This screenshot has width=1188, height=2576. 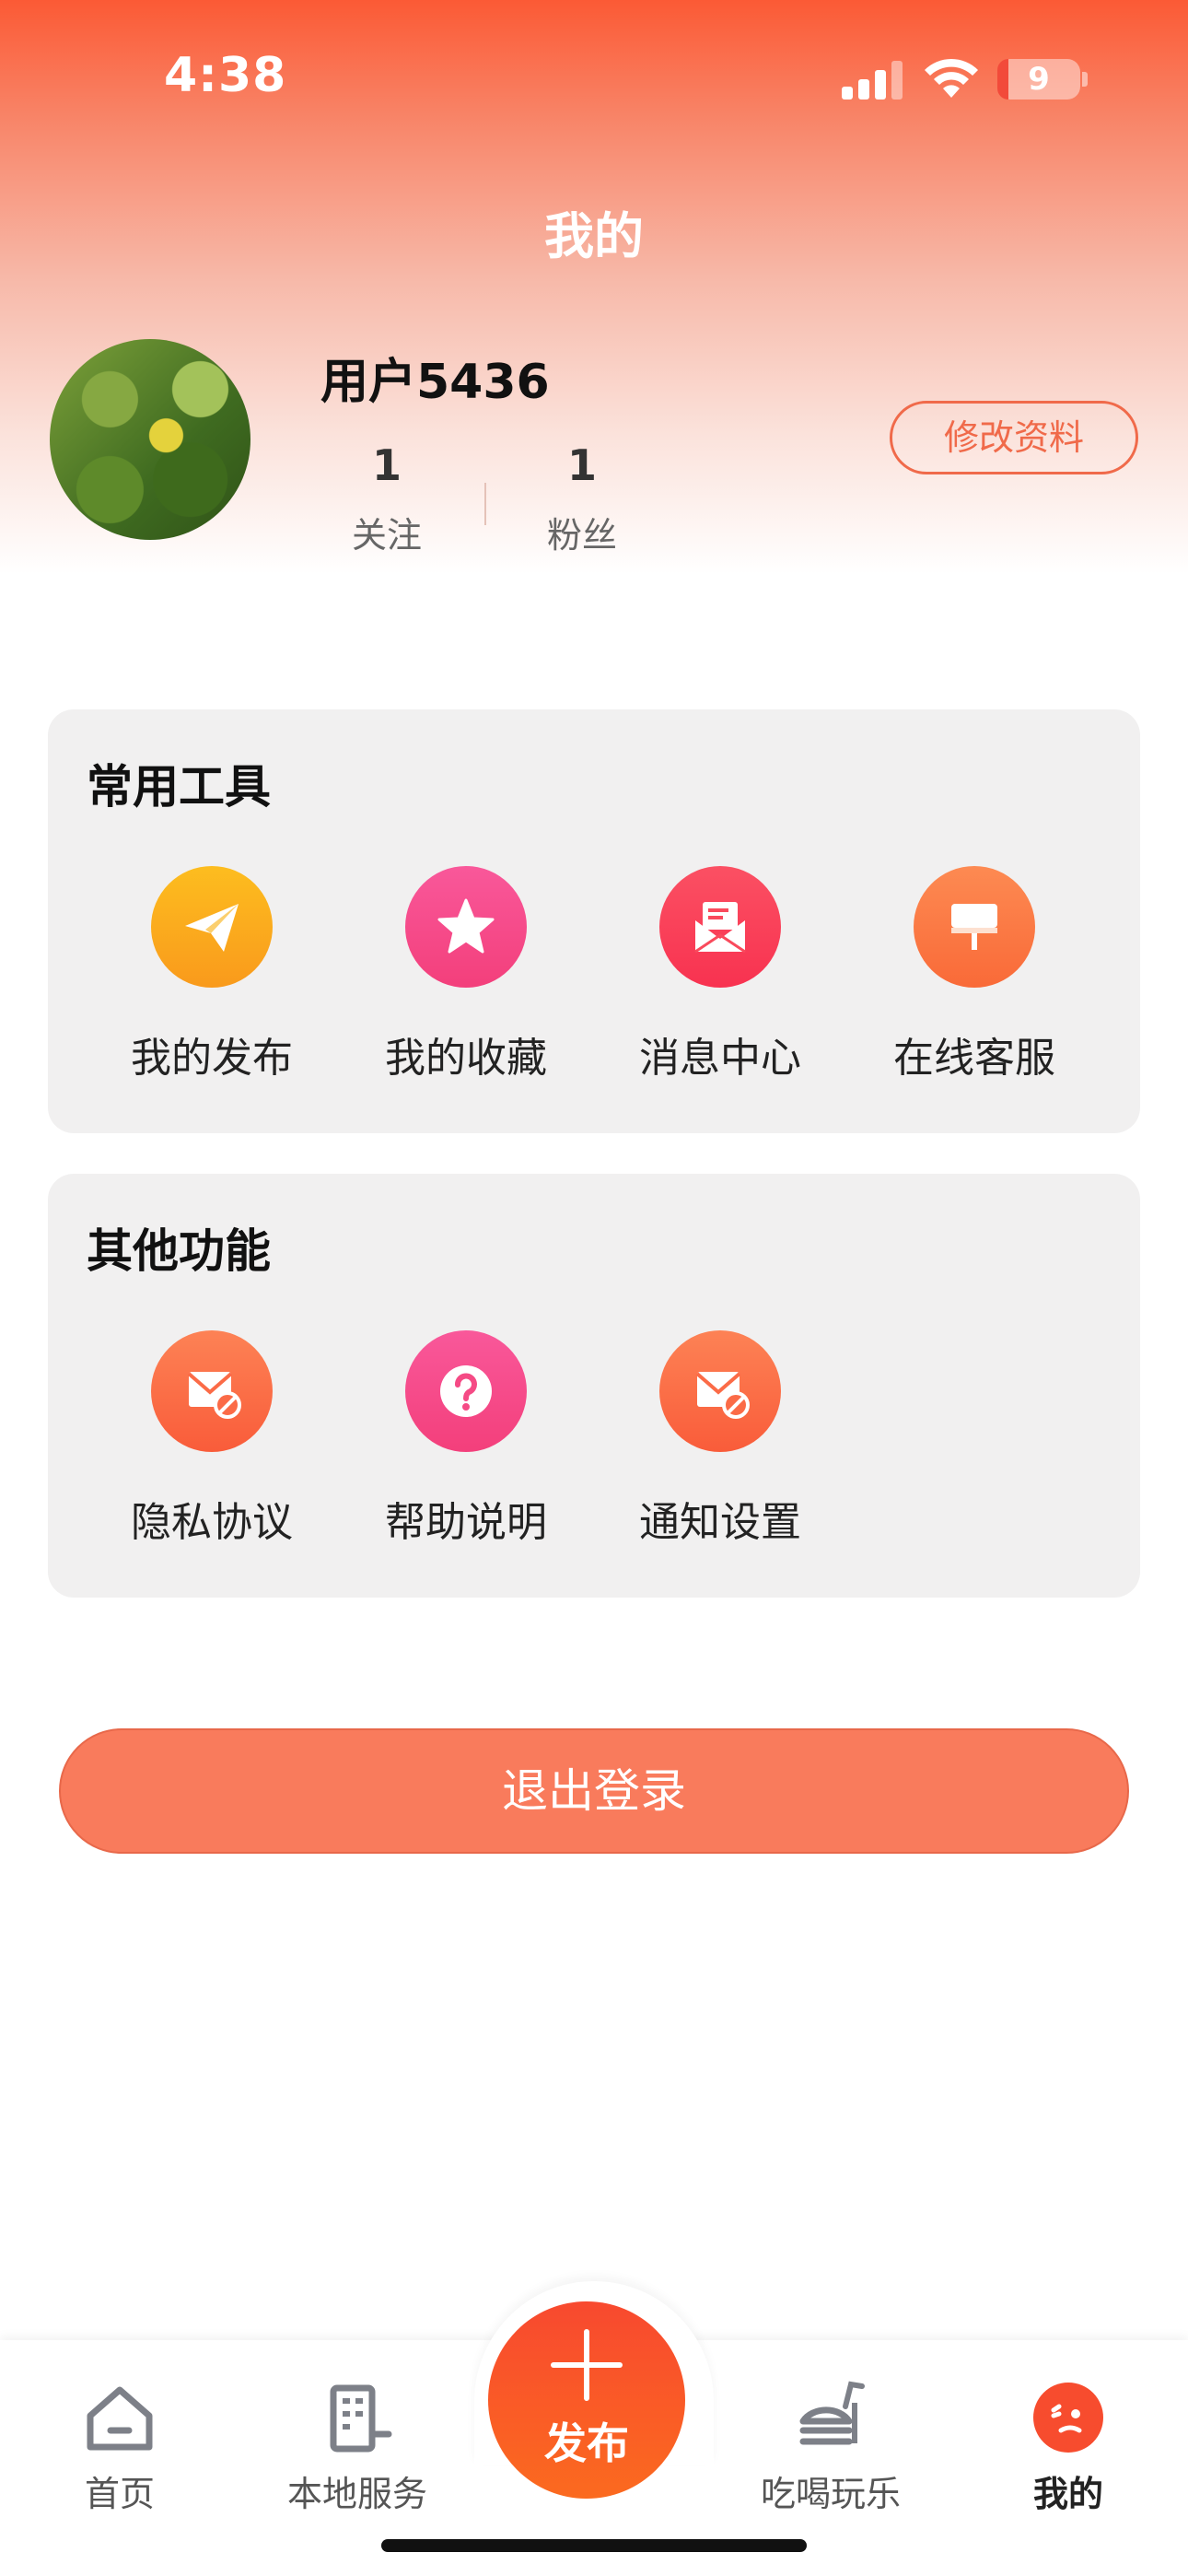 I want to click on edit-profile-button: 修改资料, so click(x=1014, y=437).